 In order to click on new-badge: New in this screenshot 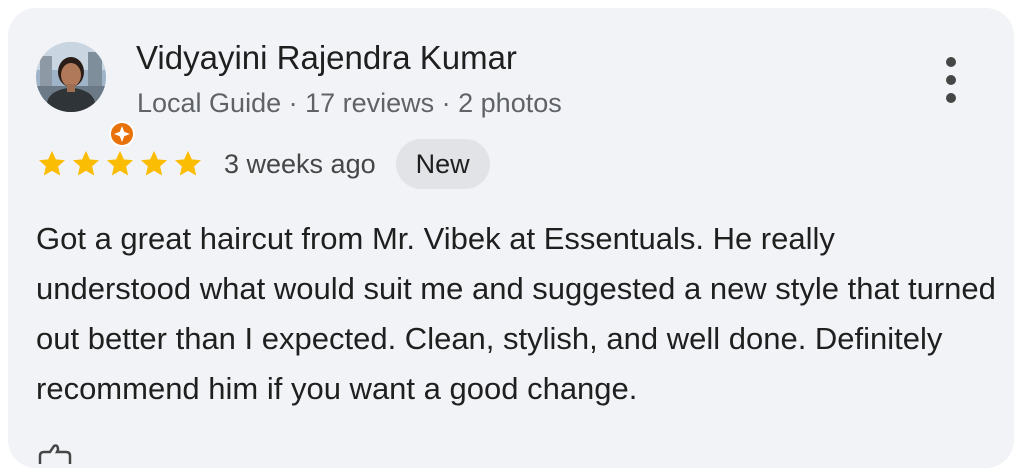, I will do `click(442, 164)`.